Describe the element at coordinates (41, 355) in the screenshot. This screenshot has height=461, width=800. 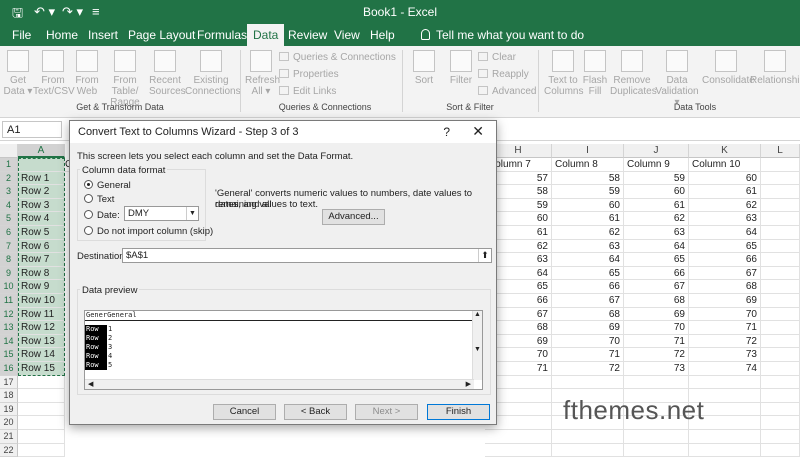
I see `cell-a: Row 14` at that location.